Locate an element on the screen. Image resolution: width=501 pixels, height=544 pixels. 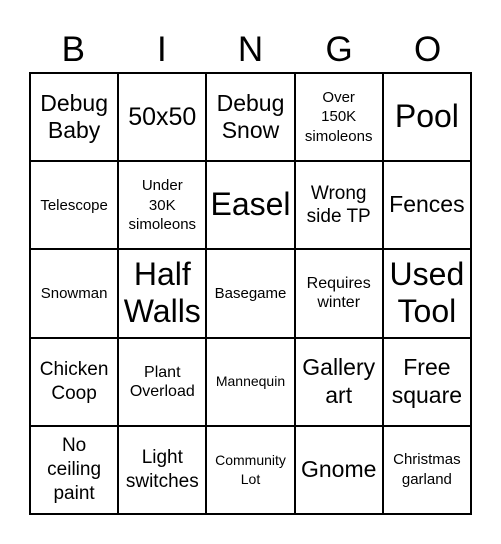
bingo-cell: Debug Baby is located at coordinates (74, 117).